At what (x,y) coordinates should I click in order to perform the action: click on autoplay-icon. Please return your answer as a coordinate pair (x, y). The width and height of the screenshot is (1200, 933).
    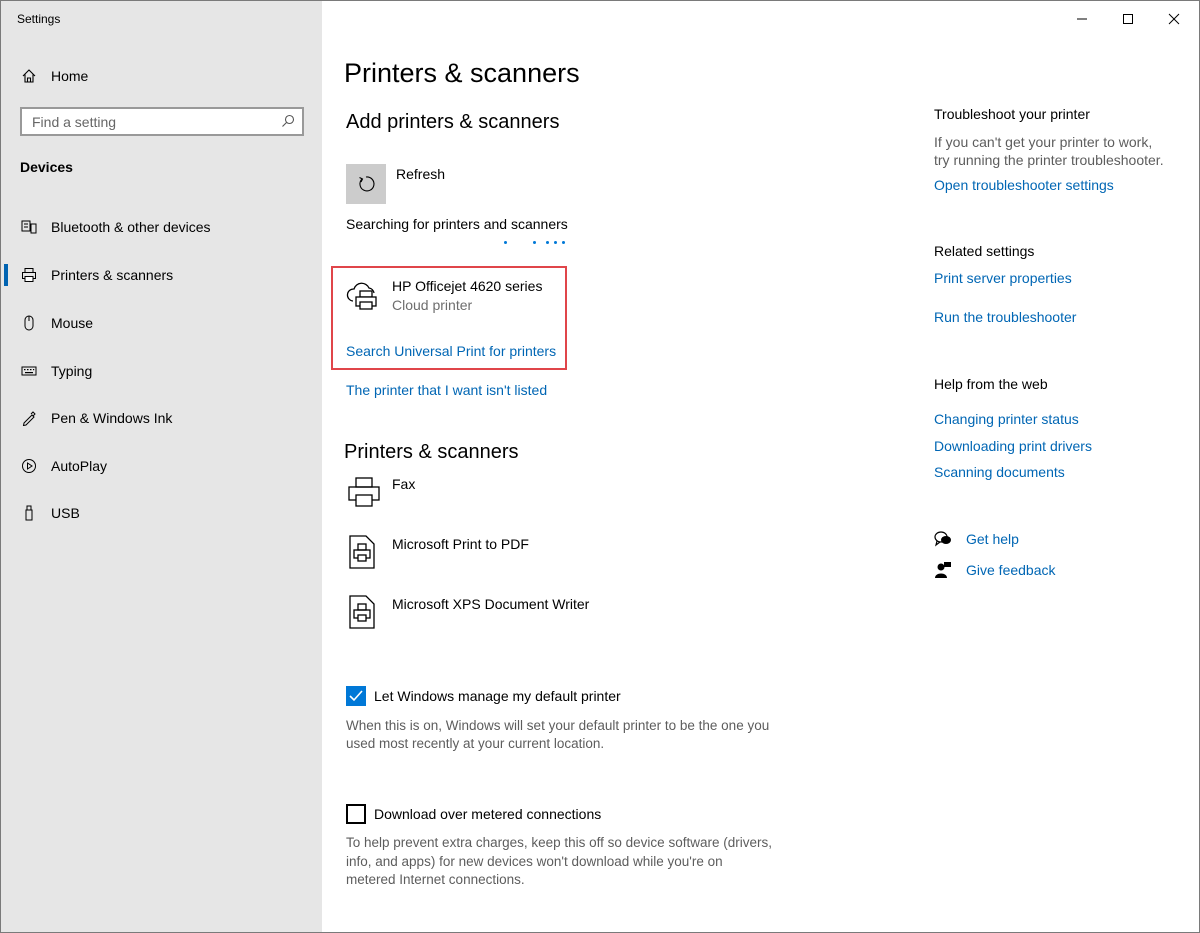
    Looking at the image, I should click on (29, 466).